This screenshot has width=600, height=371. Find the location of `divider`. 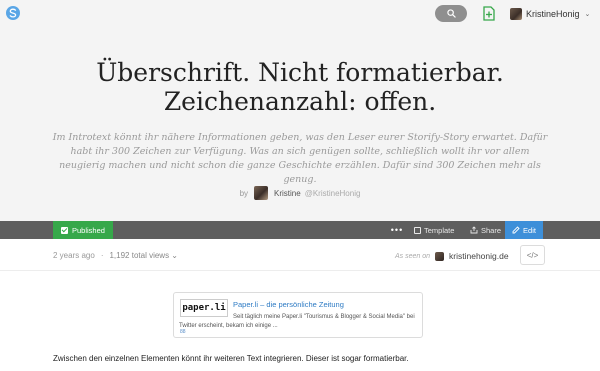

divider is located at coordinates (300, 270).